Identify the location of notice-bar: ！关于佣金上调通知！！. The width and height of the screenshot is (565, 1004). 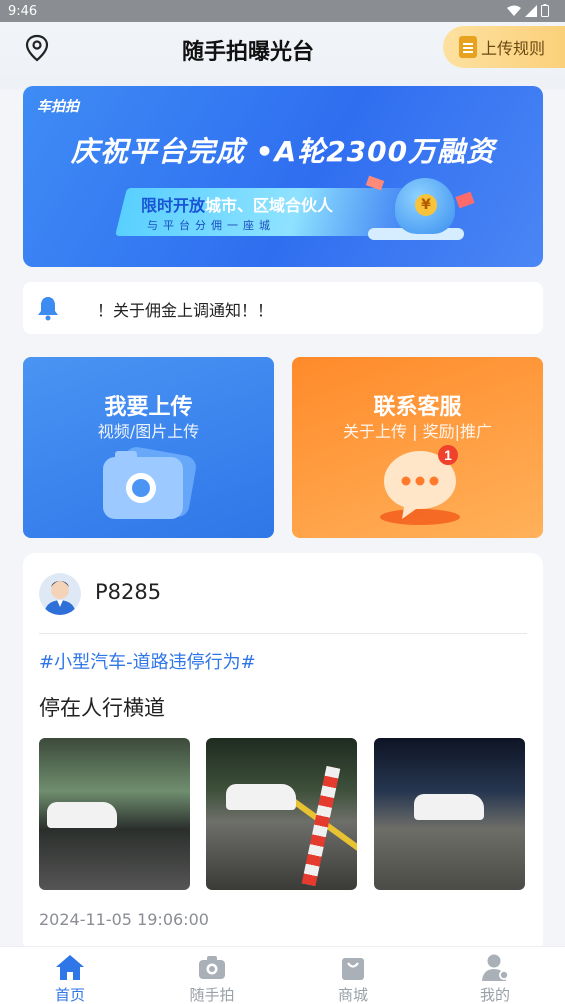
(283, 308).